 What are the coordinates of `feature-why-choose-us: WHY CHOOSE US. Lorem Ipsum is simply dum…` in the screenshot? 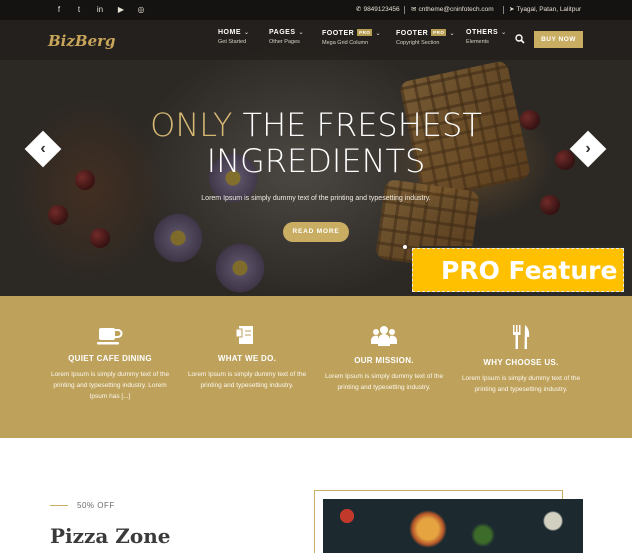 It's located at (521, 359).